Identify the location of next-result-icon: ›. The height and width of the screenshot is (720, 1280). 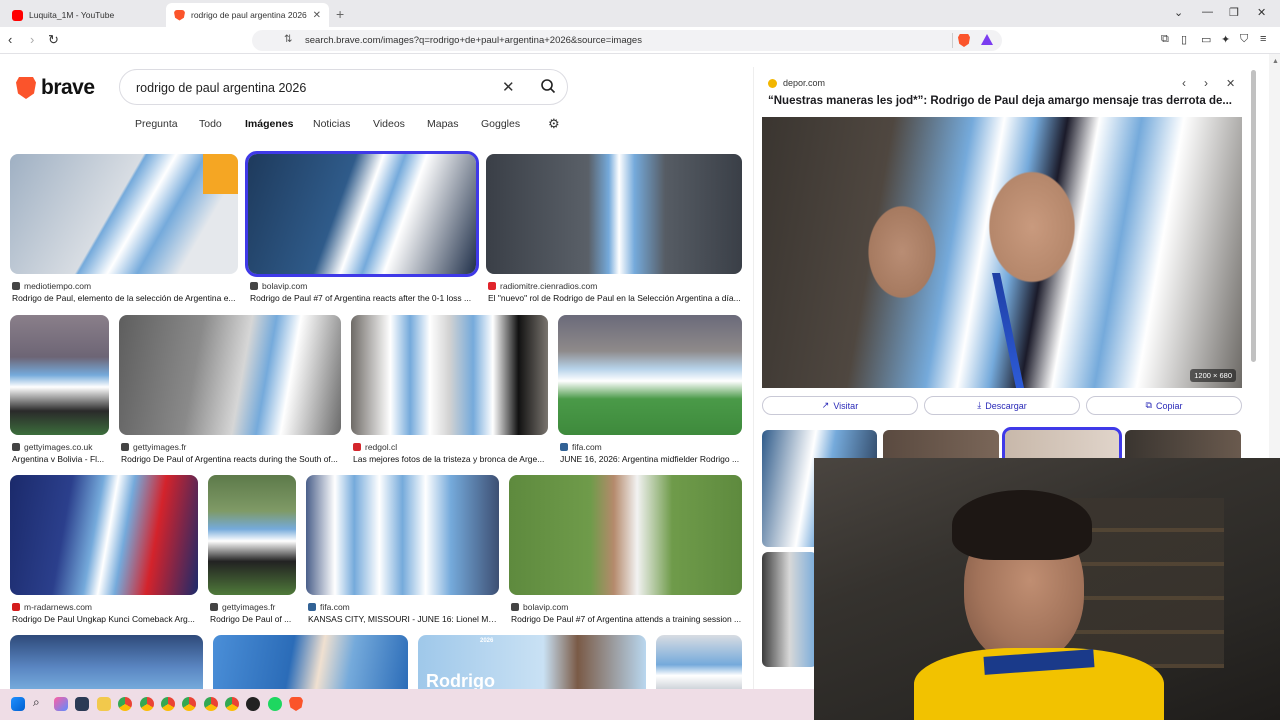
(1206, 83).